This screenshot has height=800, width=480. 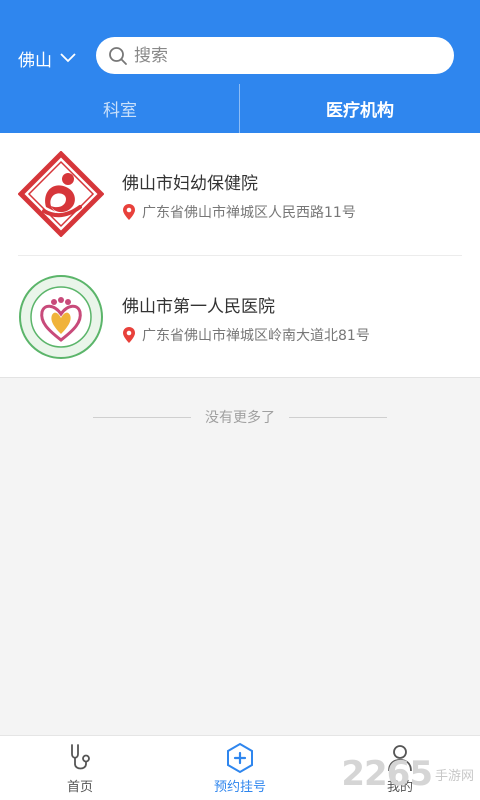 What do you see at coordinates (240, 758) in the screenshot?
I see `plus-hexagon-icon` at bounding box center [240, 758].